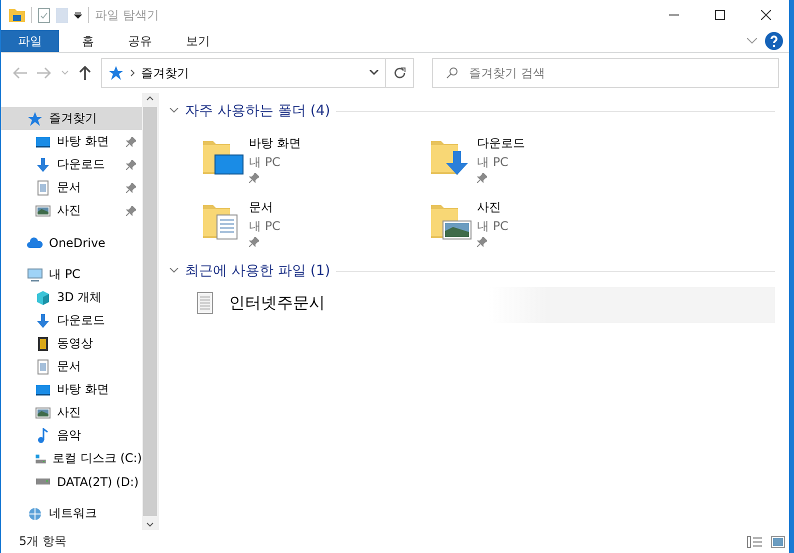 Image resolution: width=794 pixels, height=553 pixels. I want to click on chevron-right-icon, so click(132, 73).